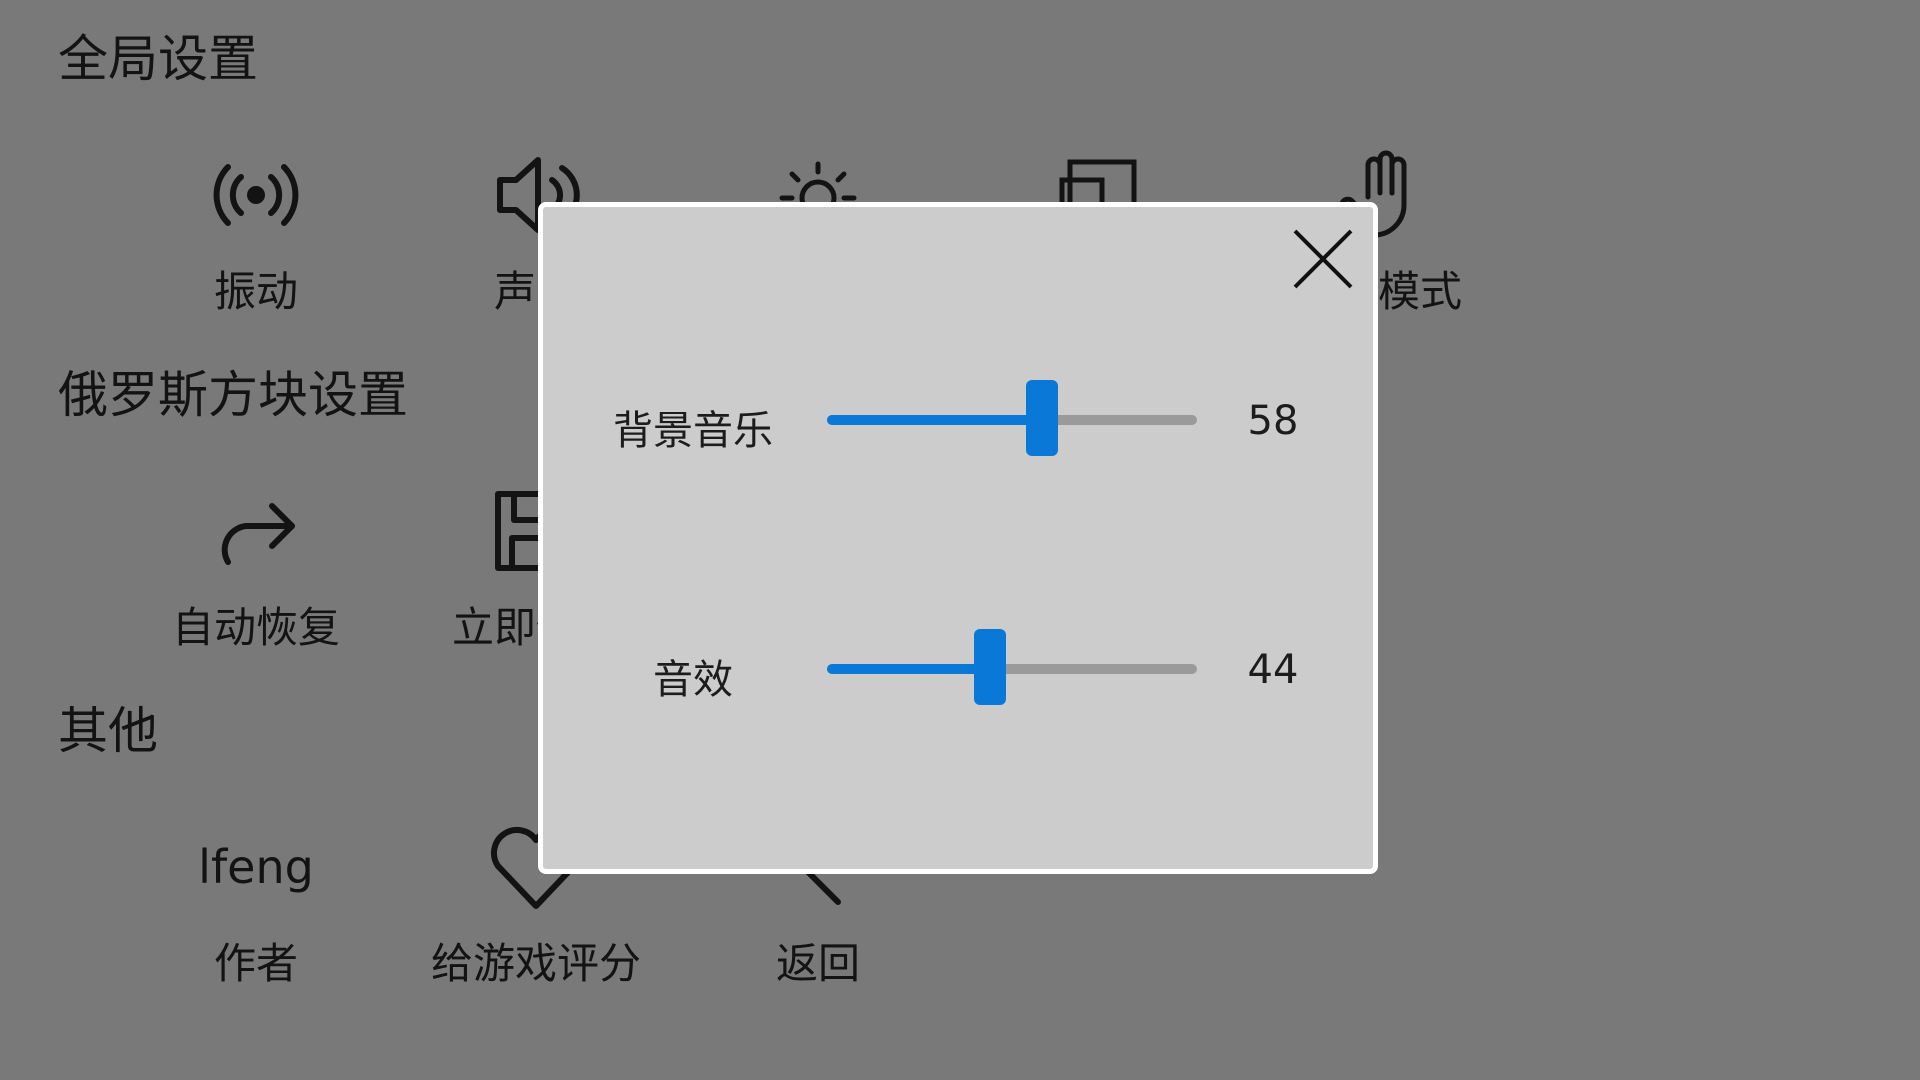  I want to click on close-icon, so click(1323, 259).